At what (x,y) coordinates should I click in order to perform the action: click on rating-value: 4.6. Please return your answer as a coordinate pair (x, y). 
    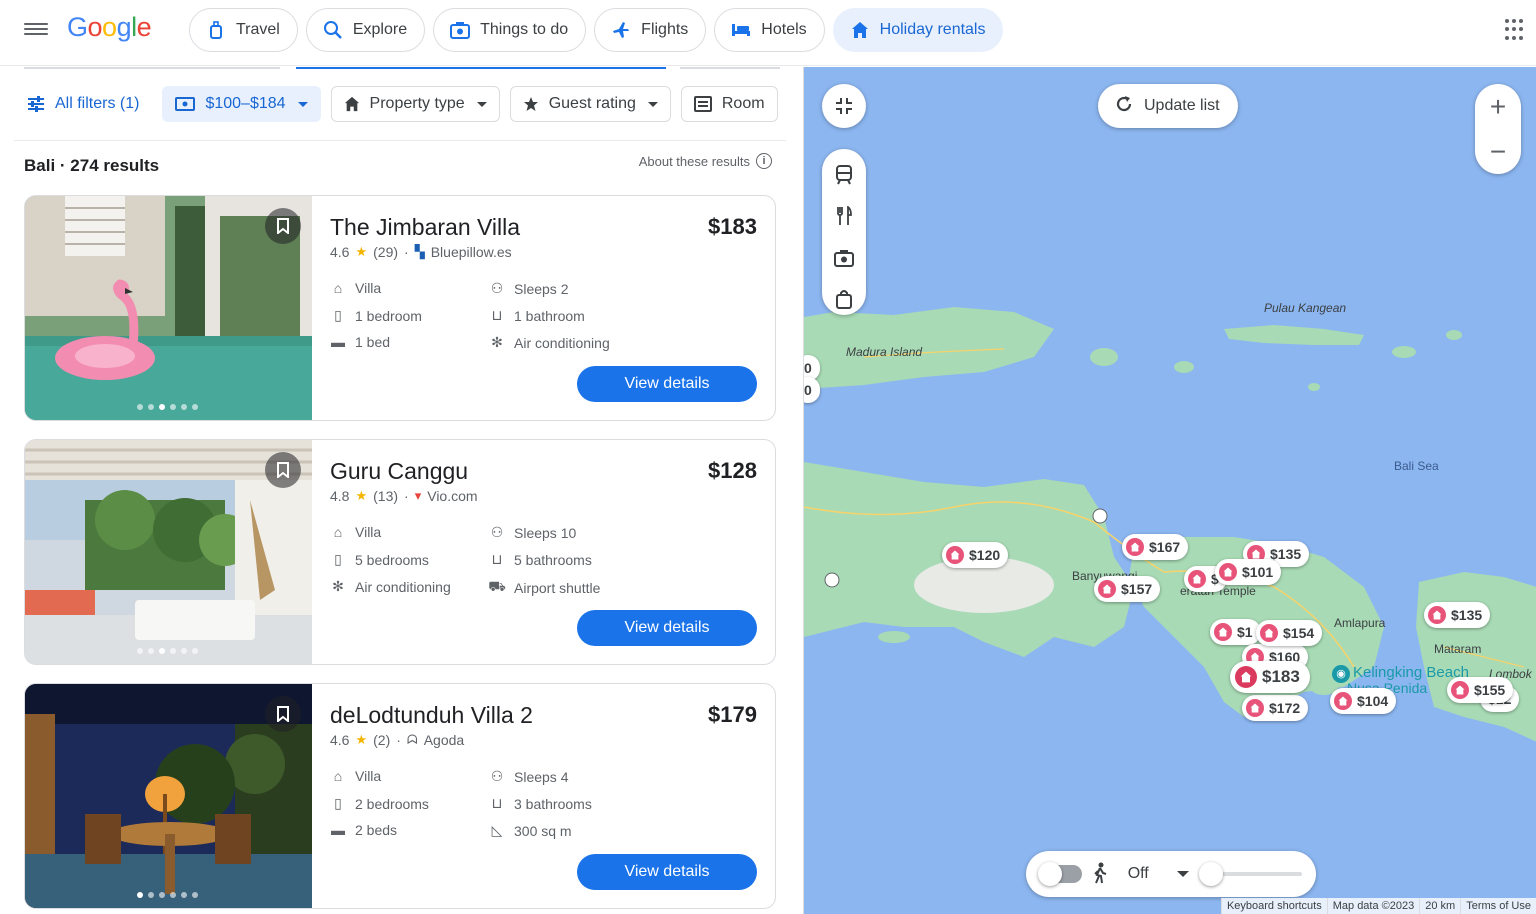
    Looking at the image, I should click on (340, 740).